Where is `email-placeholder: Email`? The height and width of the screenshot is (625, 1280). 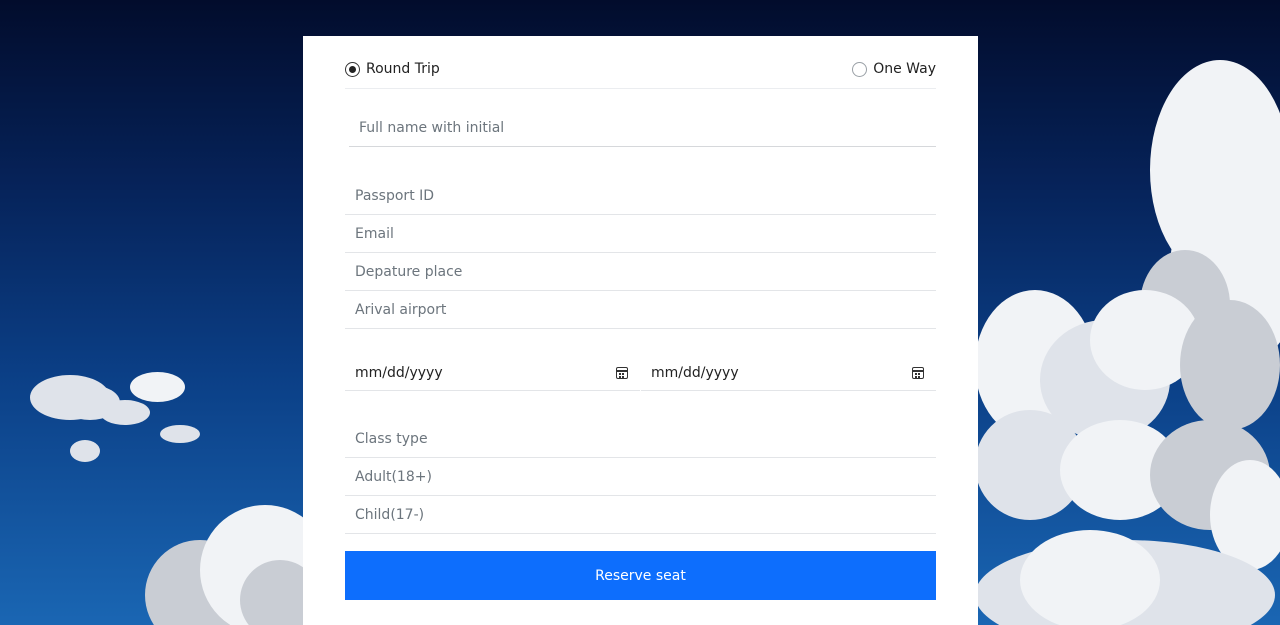
email-placeholder: Email is located at coordinates (374, 233).